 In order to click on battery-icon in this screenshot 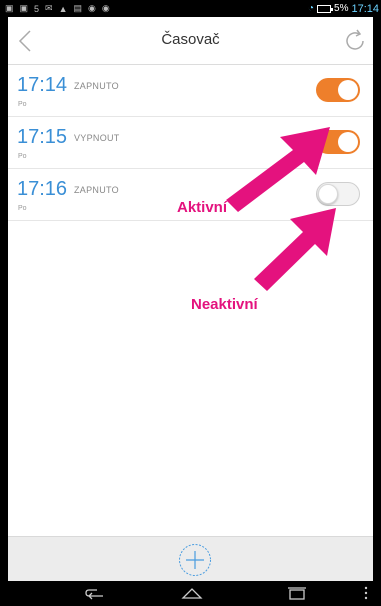, I will do `click(325, 8)`.